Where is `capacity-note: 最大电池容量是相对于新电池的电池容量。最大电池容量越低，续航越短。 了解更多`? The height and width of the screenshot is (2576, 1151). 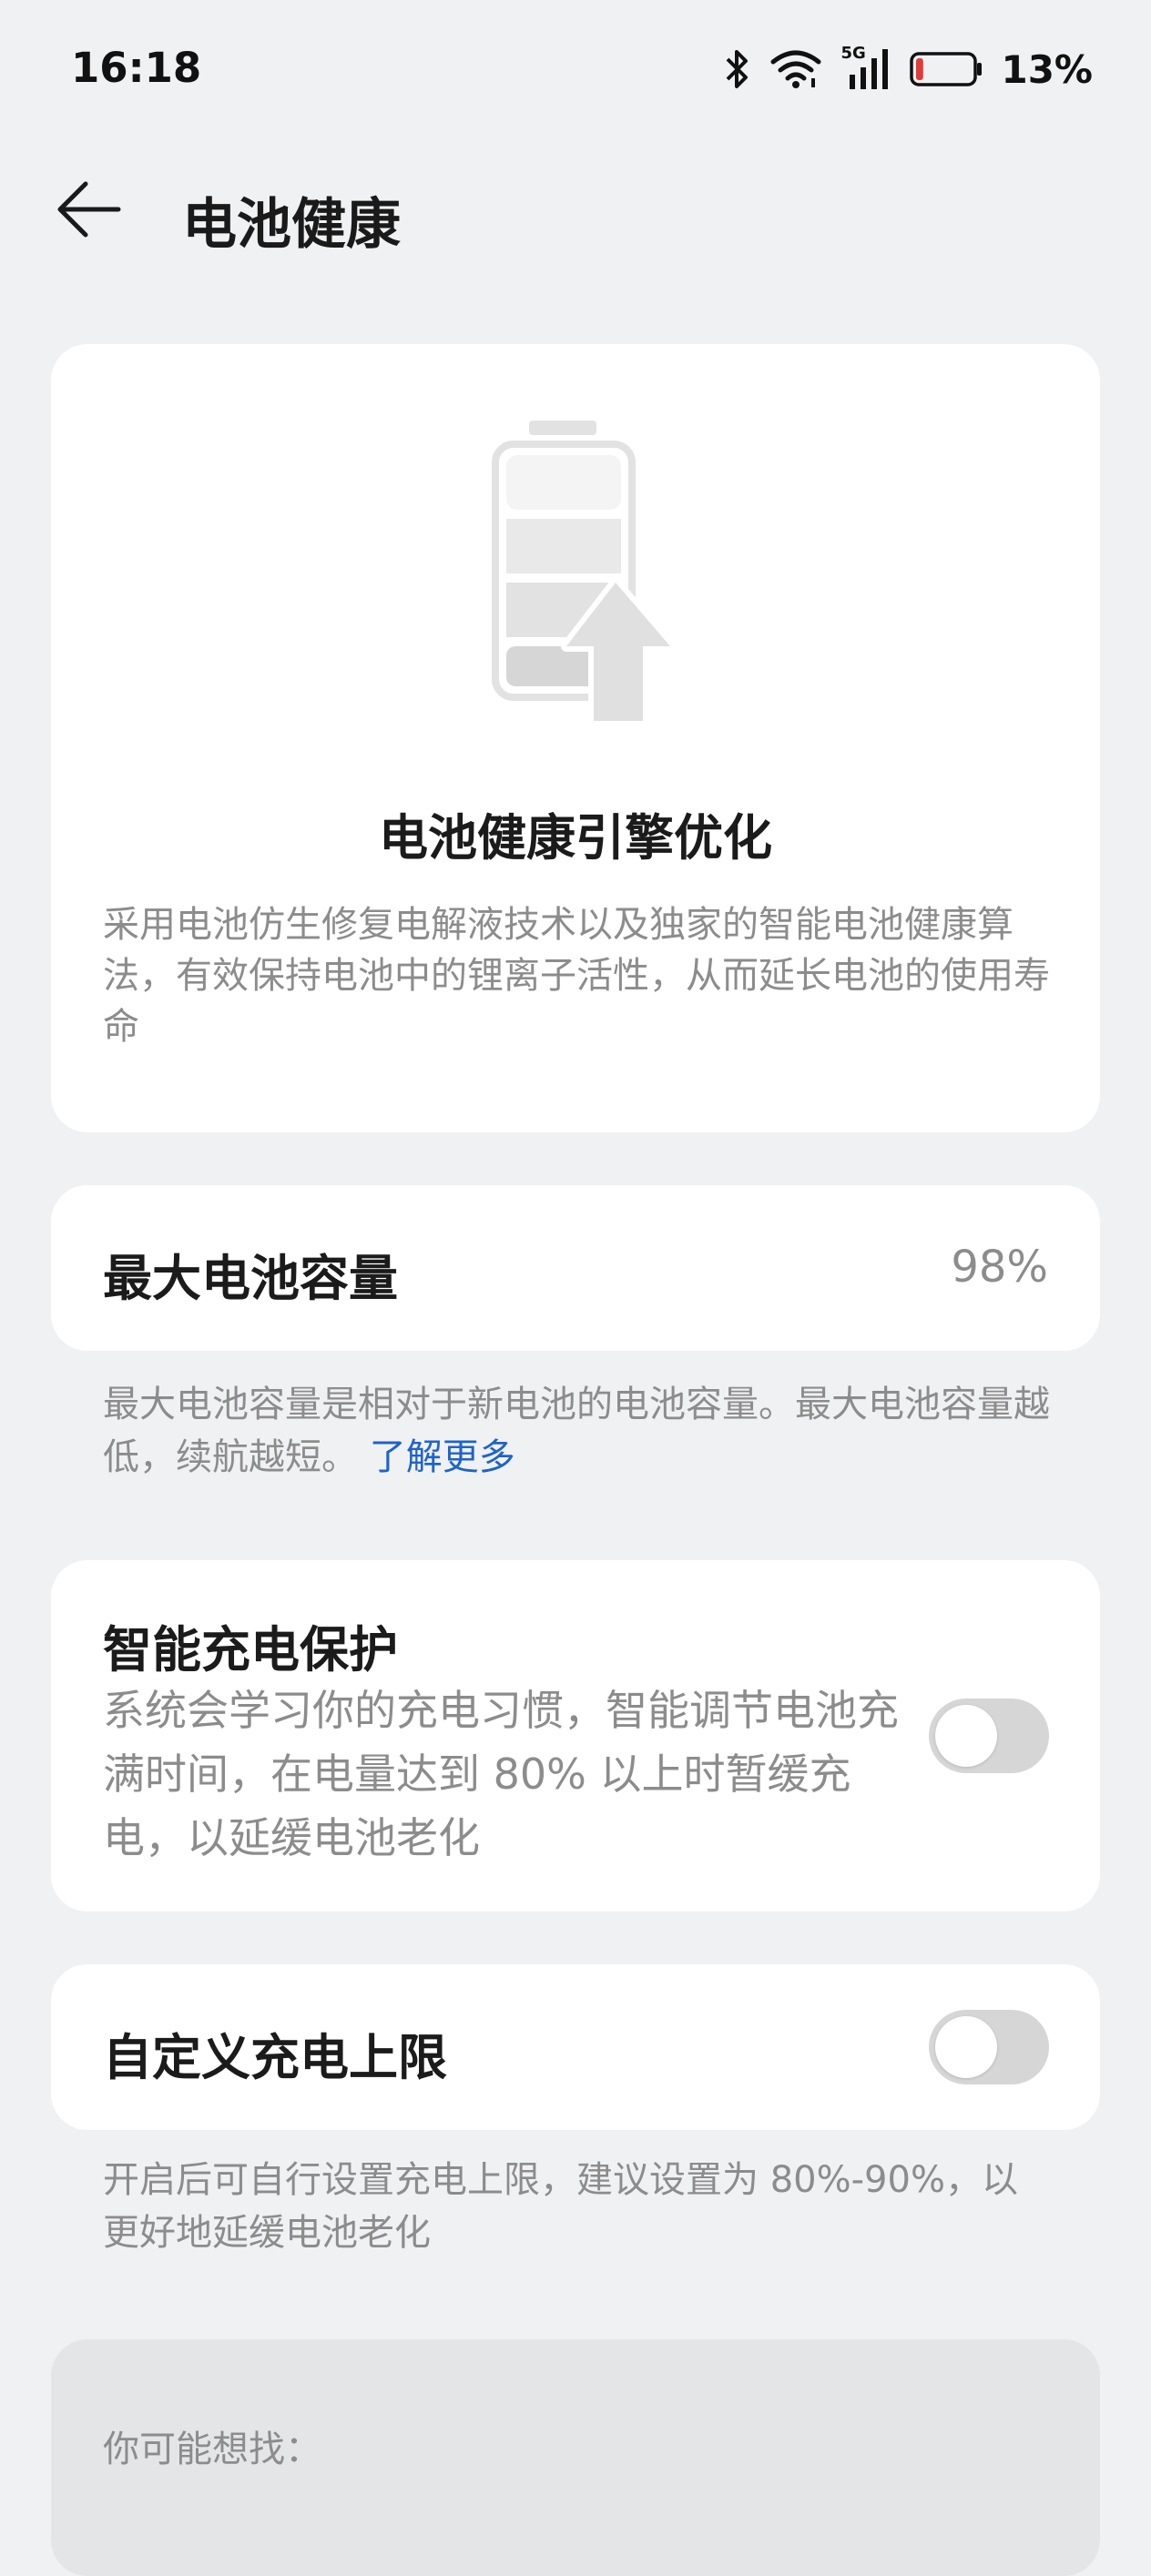
capacity-note: 最大电池容量是相对于新电池的电池容量。最大电池容量越低，续航越短。 了解更多 is located at coordinates (576, 1431).